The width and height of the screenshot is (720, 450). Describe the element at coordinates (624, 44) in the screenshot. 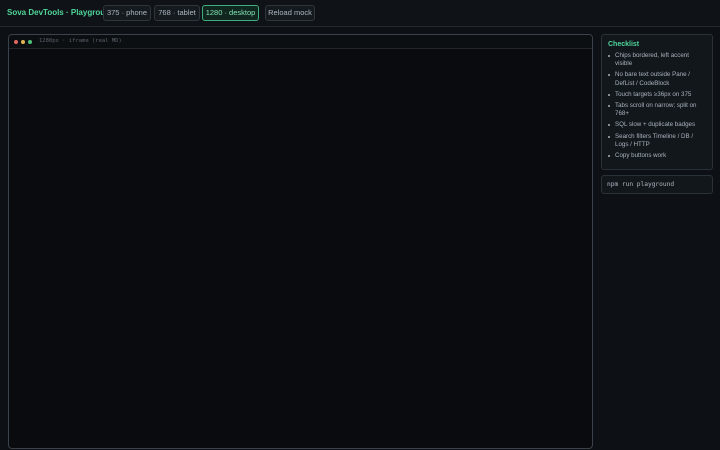

I see `checklist-title: Checklist` at that location.